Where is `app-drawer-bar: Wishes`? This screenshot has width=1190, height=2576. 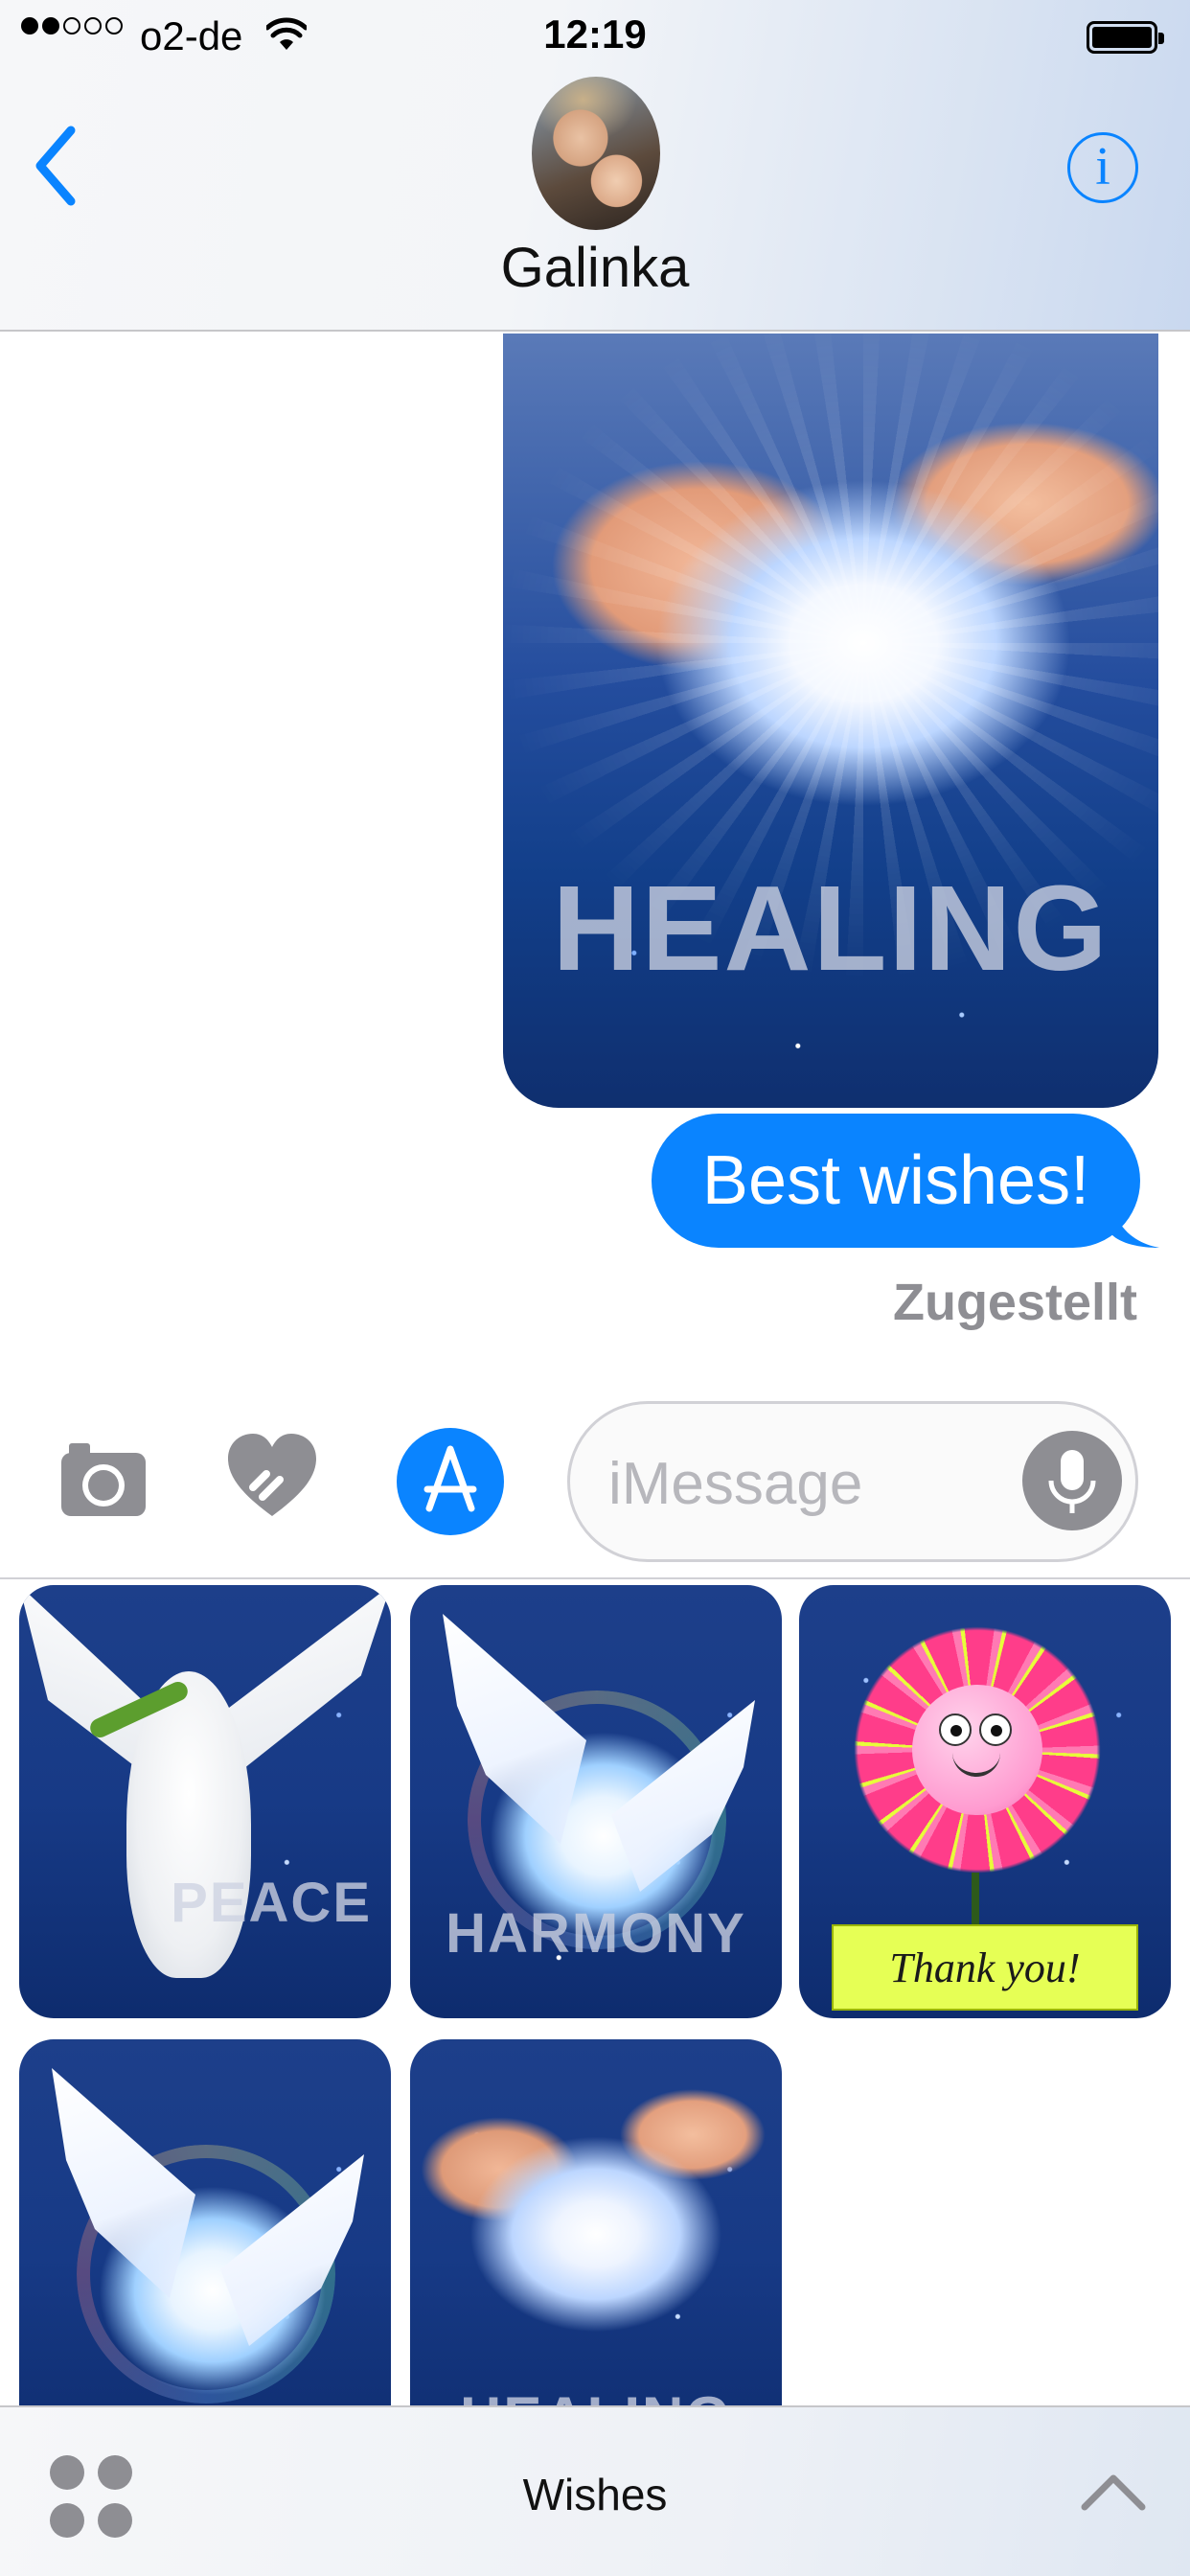
app-drawer-bar: Wishes is located at coordinates (595, 2490).